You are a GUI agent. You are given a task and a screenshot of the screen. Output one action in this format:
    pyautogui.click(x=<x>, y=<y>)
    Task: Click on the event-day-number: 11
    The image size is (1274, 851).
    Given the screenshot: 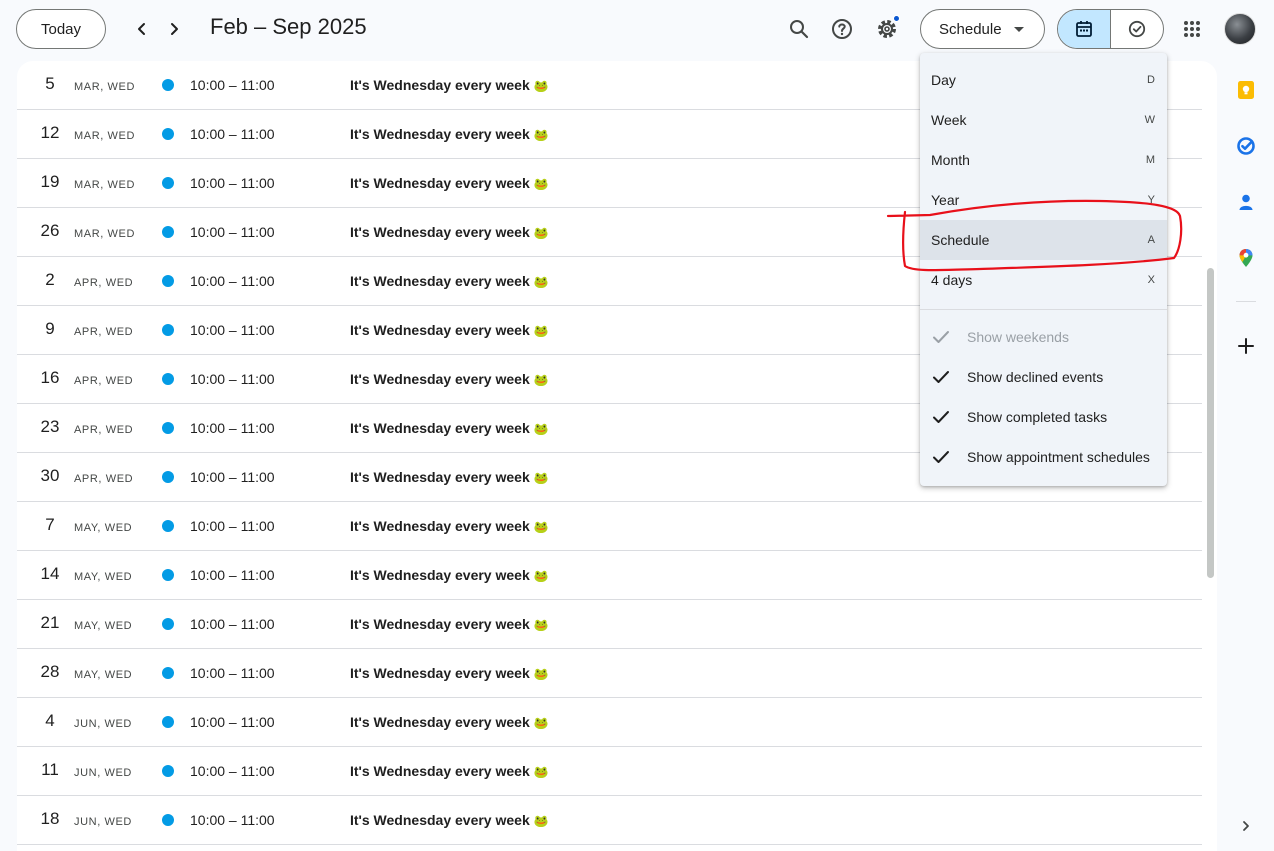 What is the action you would take?
    pyautogui.click(x=50, y=770)
    